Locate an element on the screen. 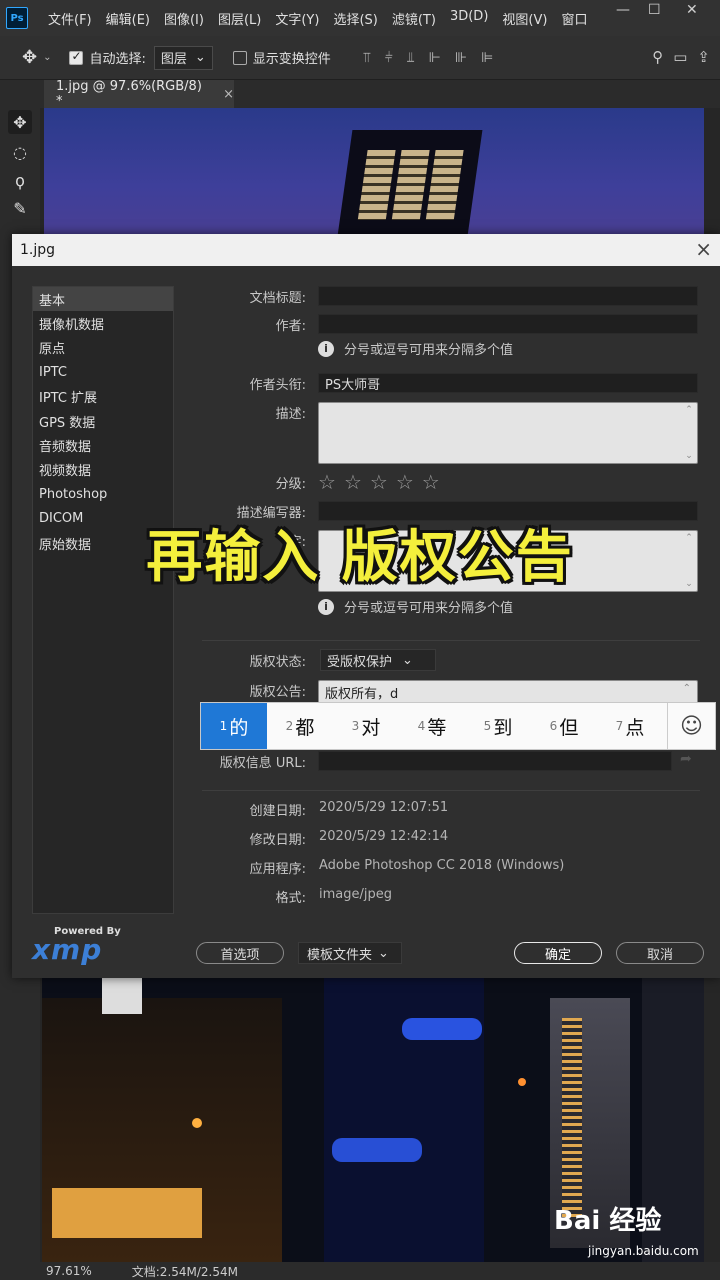 This screenshot has width=720, height=1280. category-iptc-extension: IPTC 扩展 is located at coordinates (103, 397).